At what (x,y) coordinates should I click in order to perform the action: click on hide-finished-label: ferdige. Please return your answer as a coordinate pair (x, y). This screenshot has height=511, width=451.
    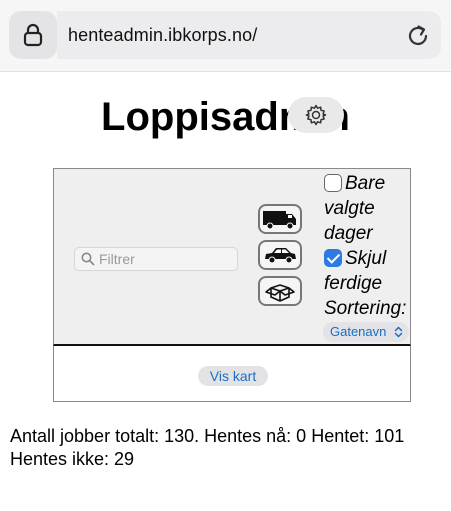
    Looking at the image, I should click on (353, 283).